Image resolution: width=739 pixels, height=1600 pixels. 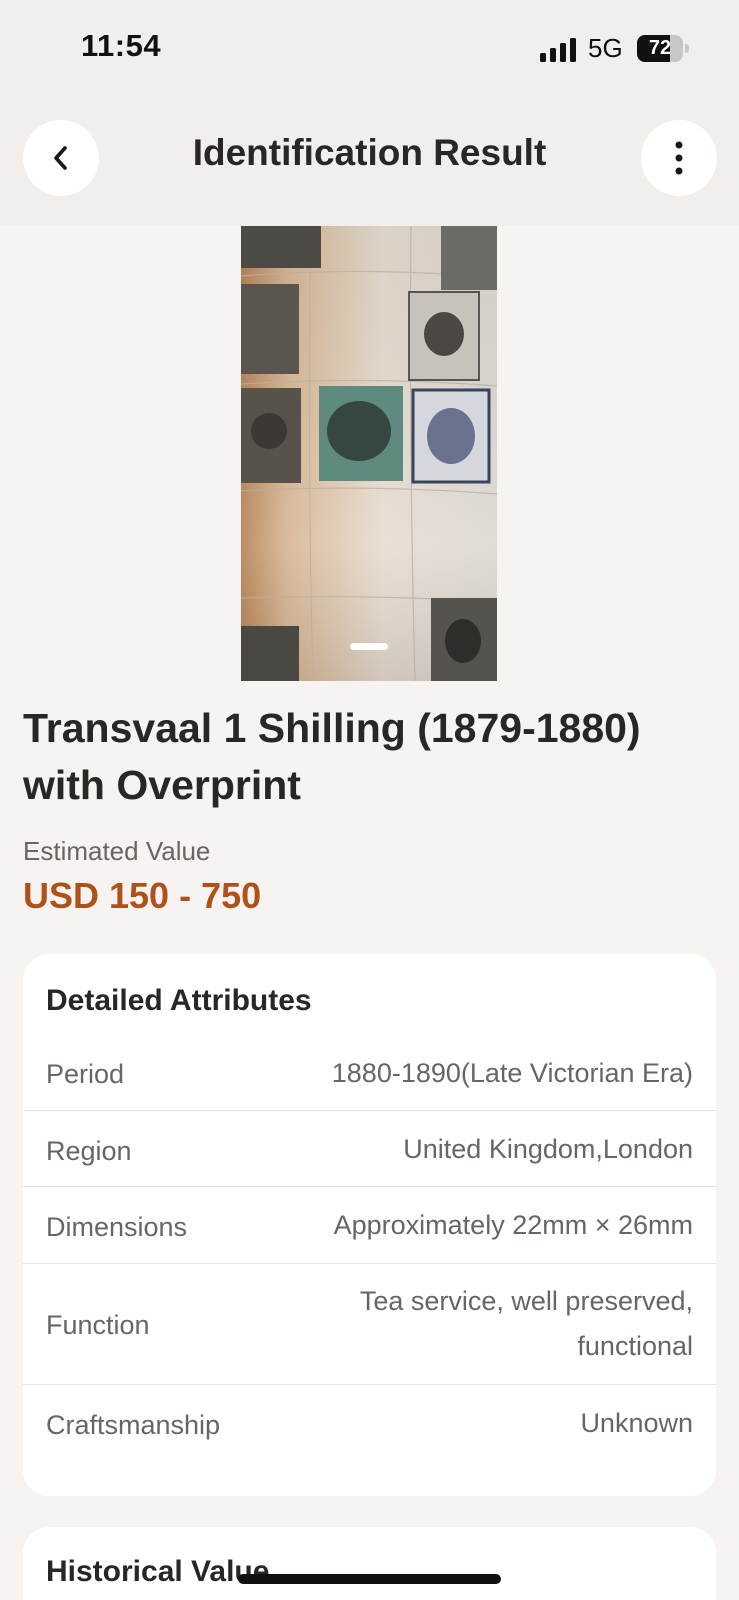 What do you see at coordinates (117, 1227) in the screenshot?
I see `attribute-label: Dimensions` at bounding box center [117, 1227].